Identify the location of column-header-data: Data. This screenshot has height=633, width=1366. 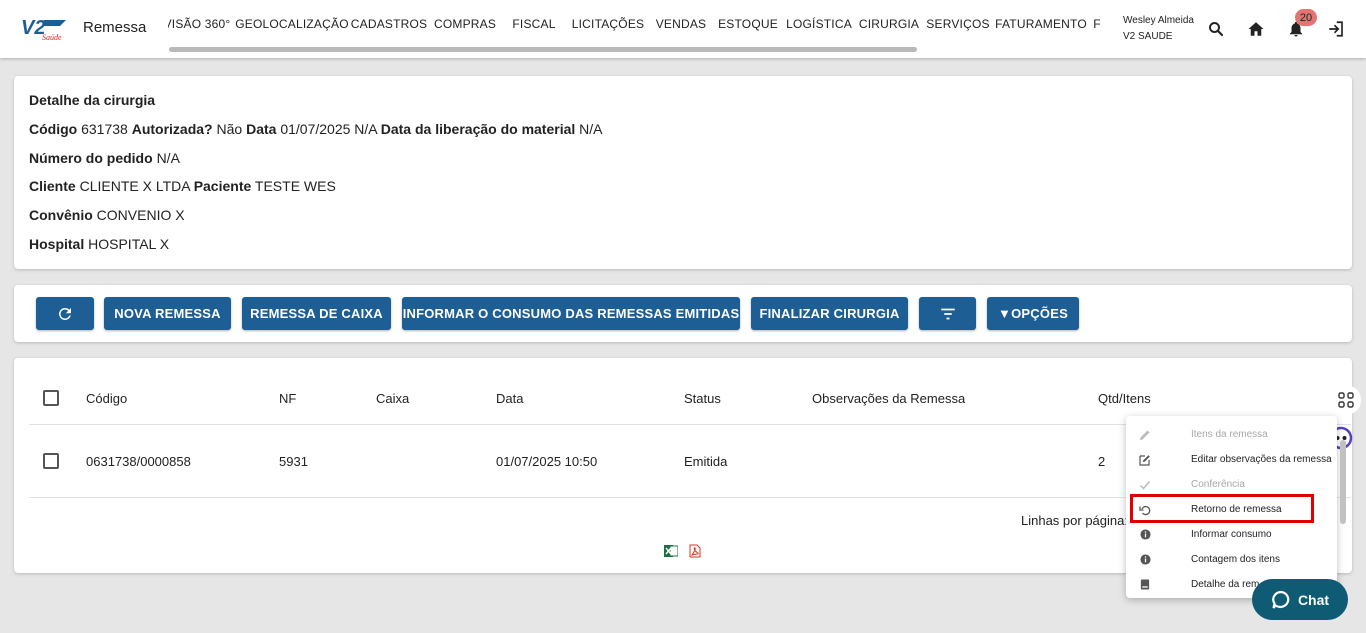
(509, 398).